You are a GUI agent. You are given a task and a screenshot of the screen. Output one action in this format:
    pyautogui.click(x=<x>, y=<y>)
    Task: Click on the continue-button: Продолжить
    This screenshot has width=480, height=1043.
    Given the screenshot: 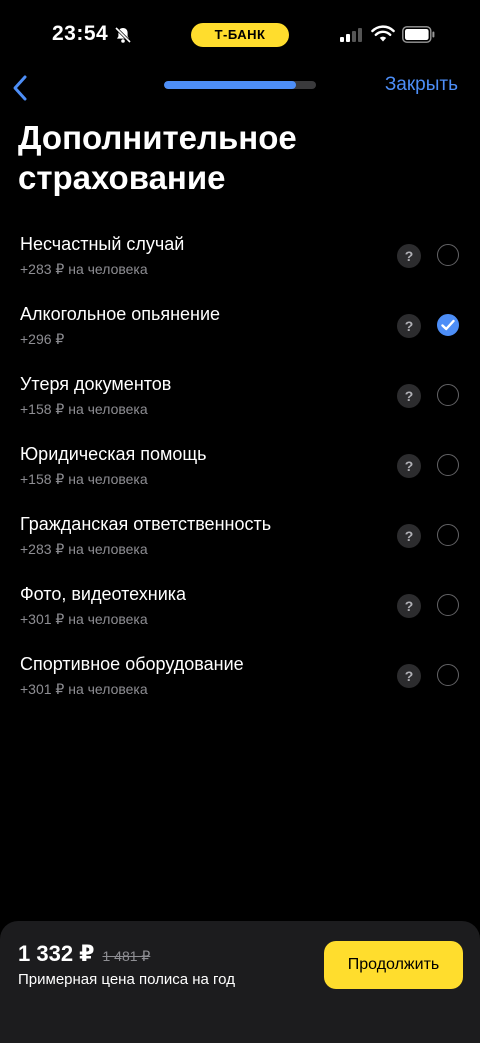 What is the action you would take?
    pyautogui.click(x=393, y=965)
    